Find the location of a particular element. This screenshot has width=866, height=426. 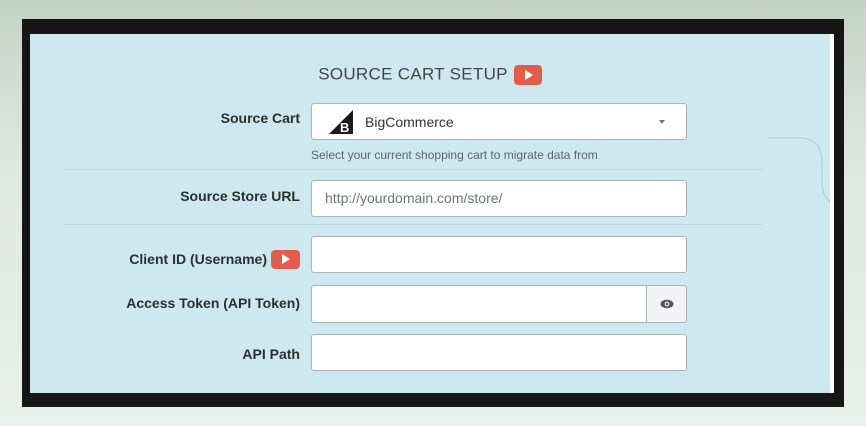

api-path-label: API Path is located at coordinates (271, 354).